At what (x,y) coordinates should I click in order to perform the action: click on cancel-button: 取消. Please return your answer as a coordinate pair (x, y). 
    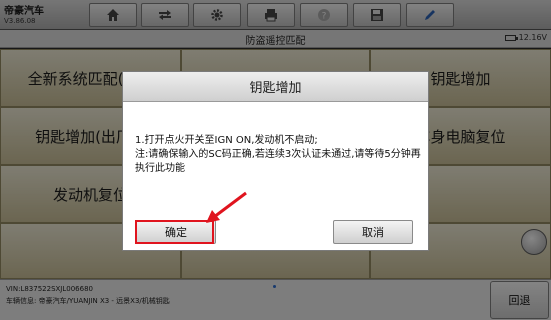
    Looking at the image, I should click on (373, 232).